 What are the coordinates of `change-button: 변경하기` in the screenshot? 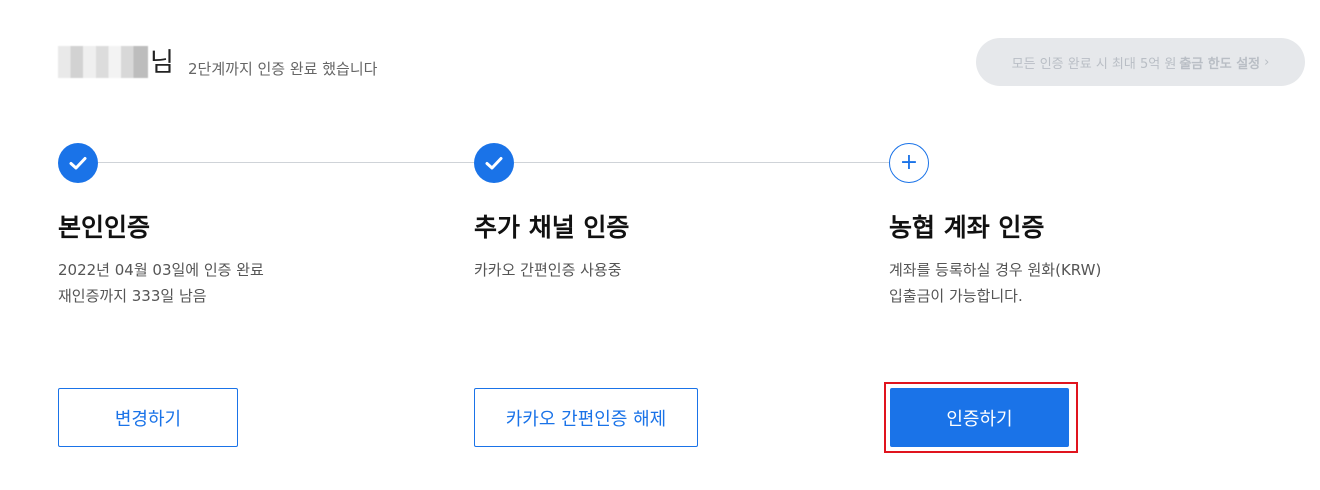 It's located at (148, 417).